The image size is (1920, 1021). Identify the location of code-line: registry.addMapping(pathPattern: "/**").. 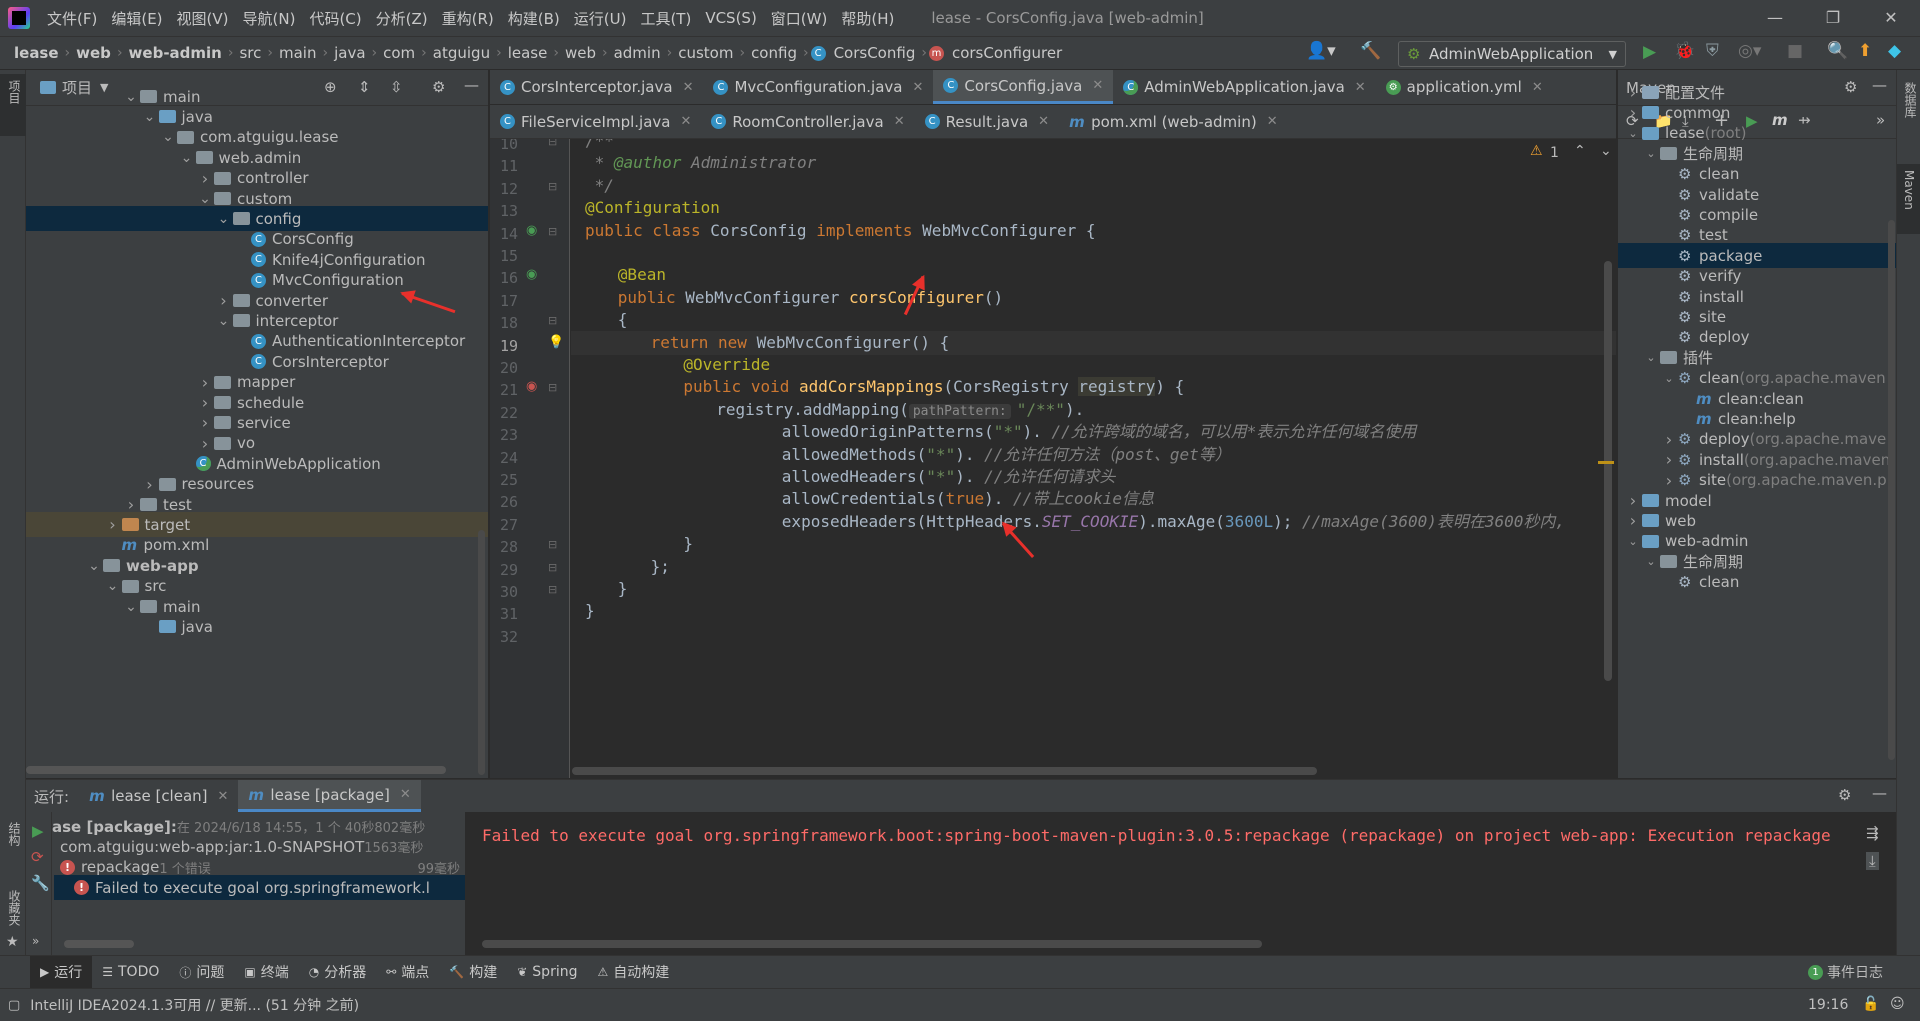
(827, 410).